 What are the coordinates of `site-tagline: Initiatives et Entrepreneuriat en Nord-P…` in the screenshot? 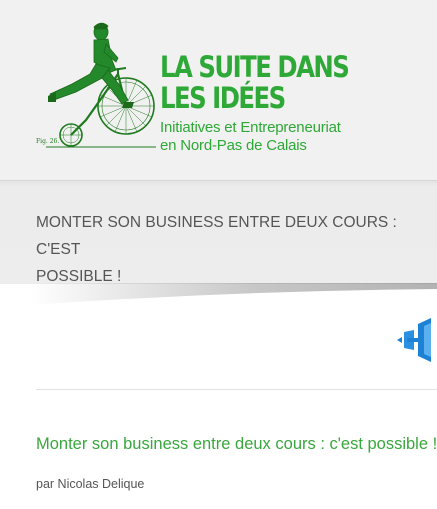 It's located at (250, 137).